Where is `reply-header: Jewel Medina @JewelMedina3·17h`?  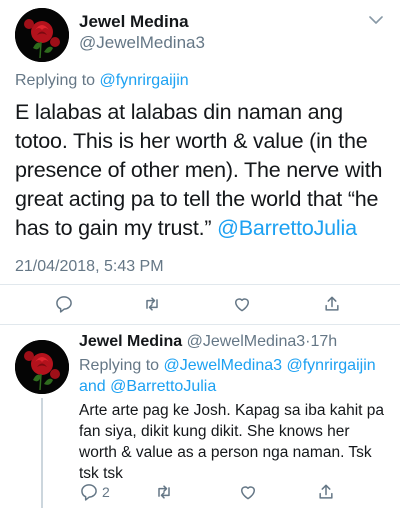 reply-header: Jewel Medina @JewelMedina3·17h is located at coordinates (208, 342).